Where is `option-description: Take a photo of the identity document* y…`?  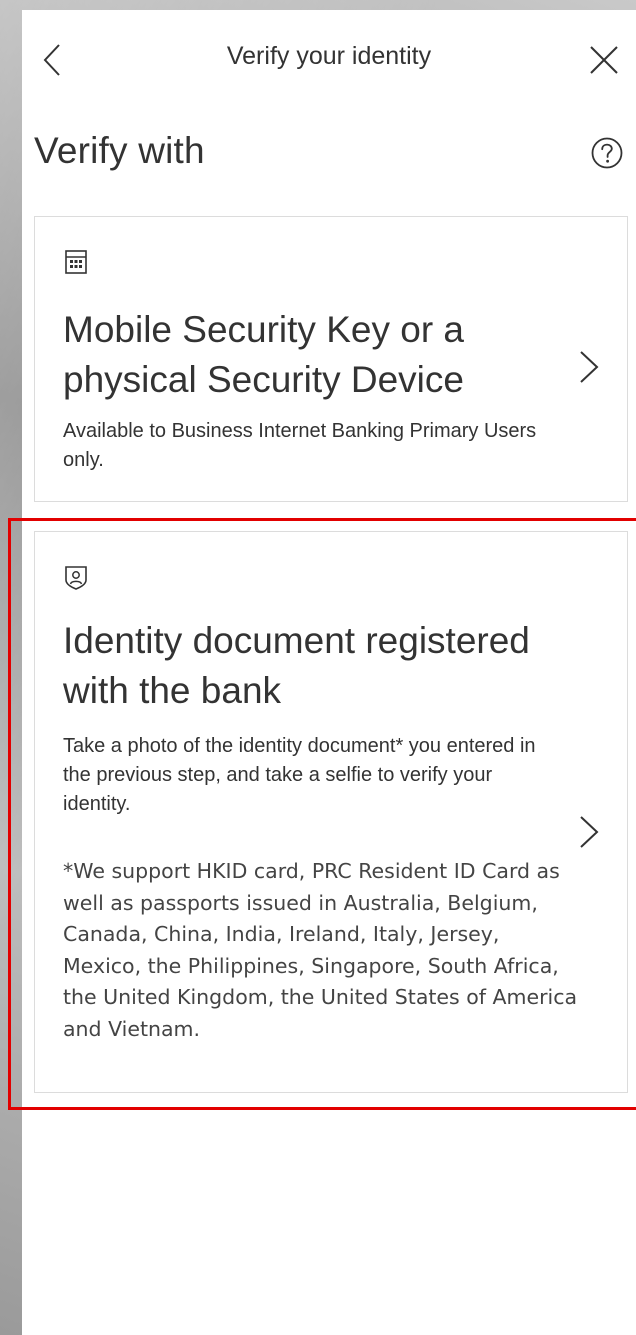
option-description: Take a photo of the identity document* y… is located at coordinates (299, 775).